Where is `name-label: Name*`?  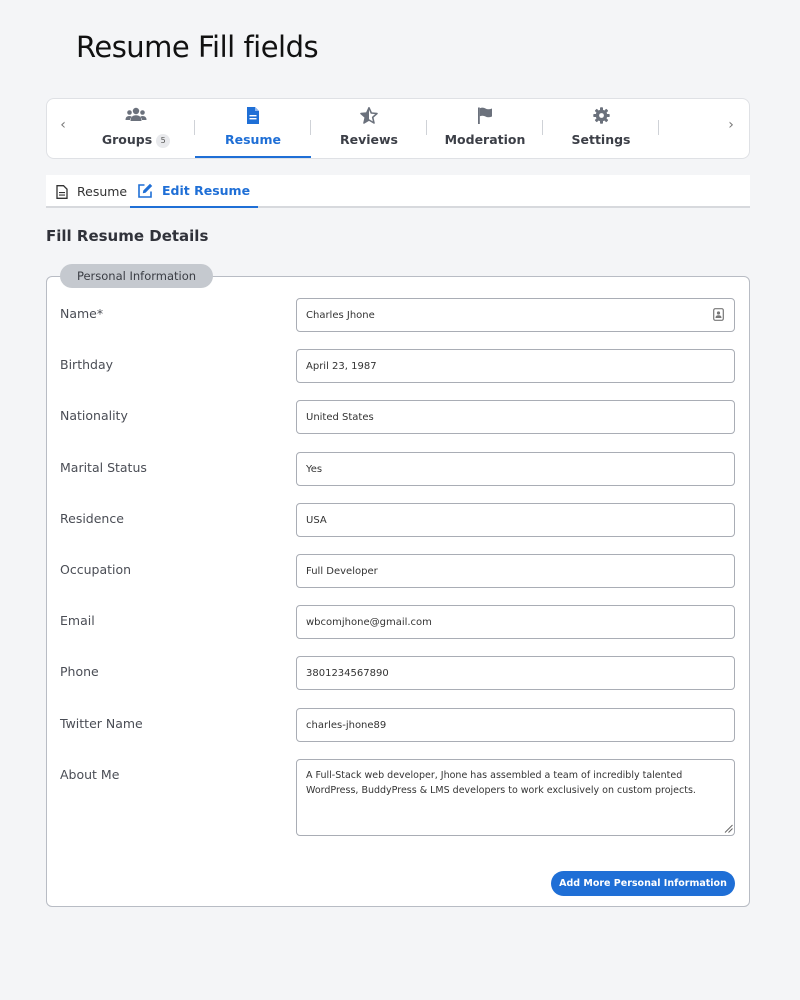
name-label: Name* is located at coordinates (82, 313).